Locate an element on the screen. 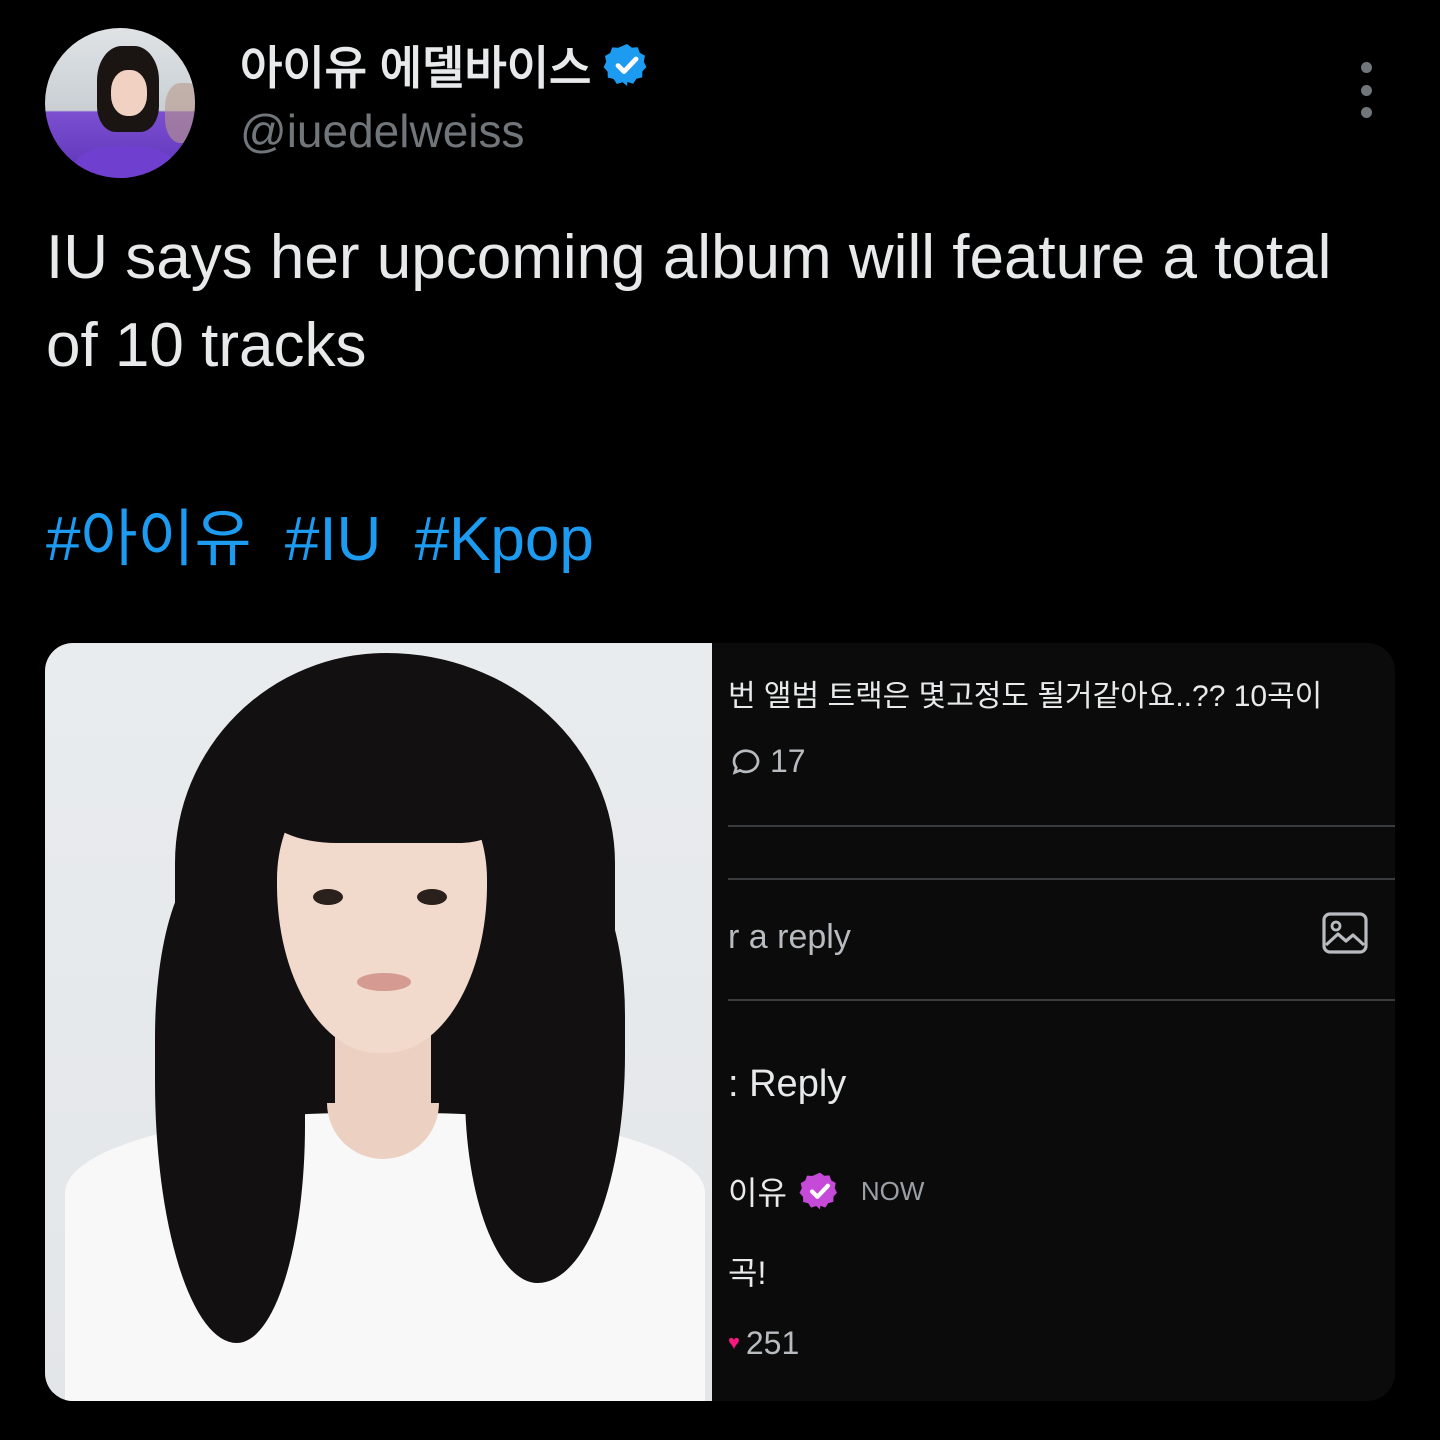  photo-lips is located at coordinates (384, 982).